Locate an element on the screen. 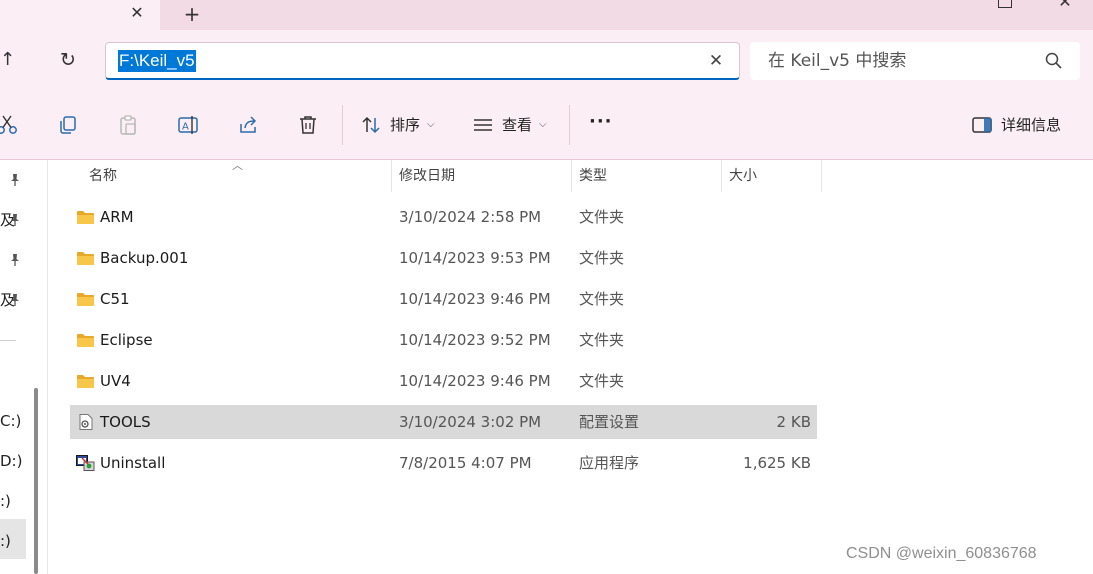 Image resolution: width=1093 pixels, height=574 pixels. file-size: 2 KB is located at coordinates (793, 422).